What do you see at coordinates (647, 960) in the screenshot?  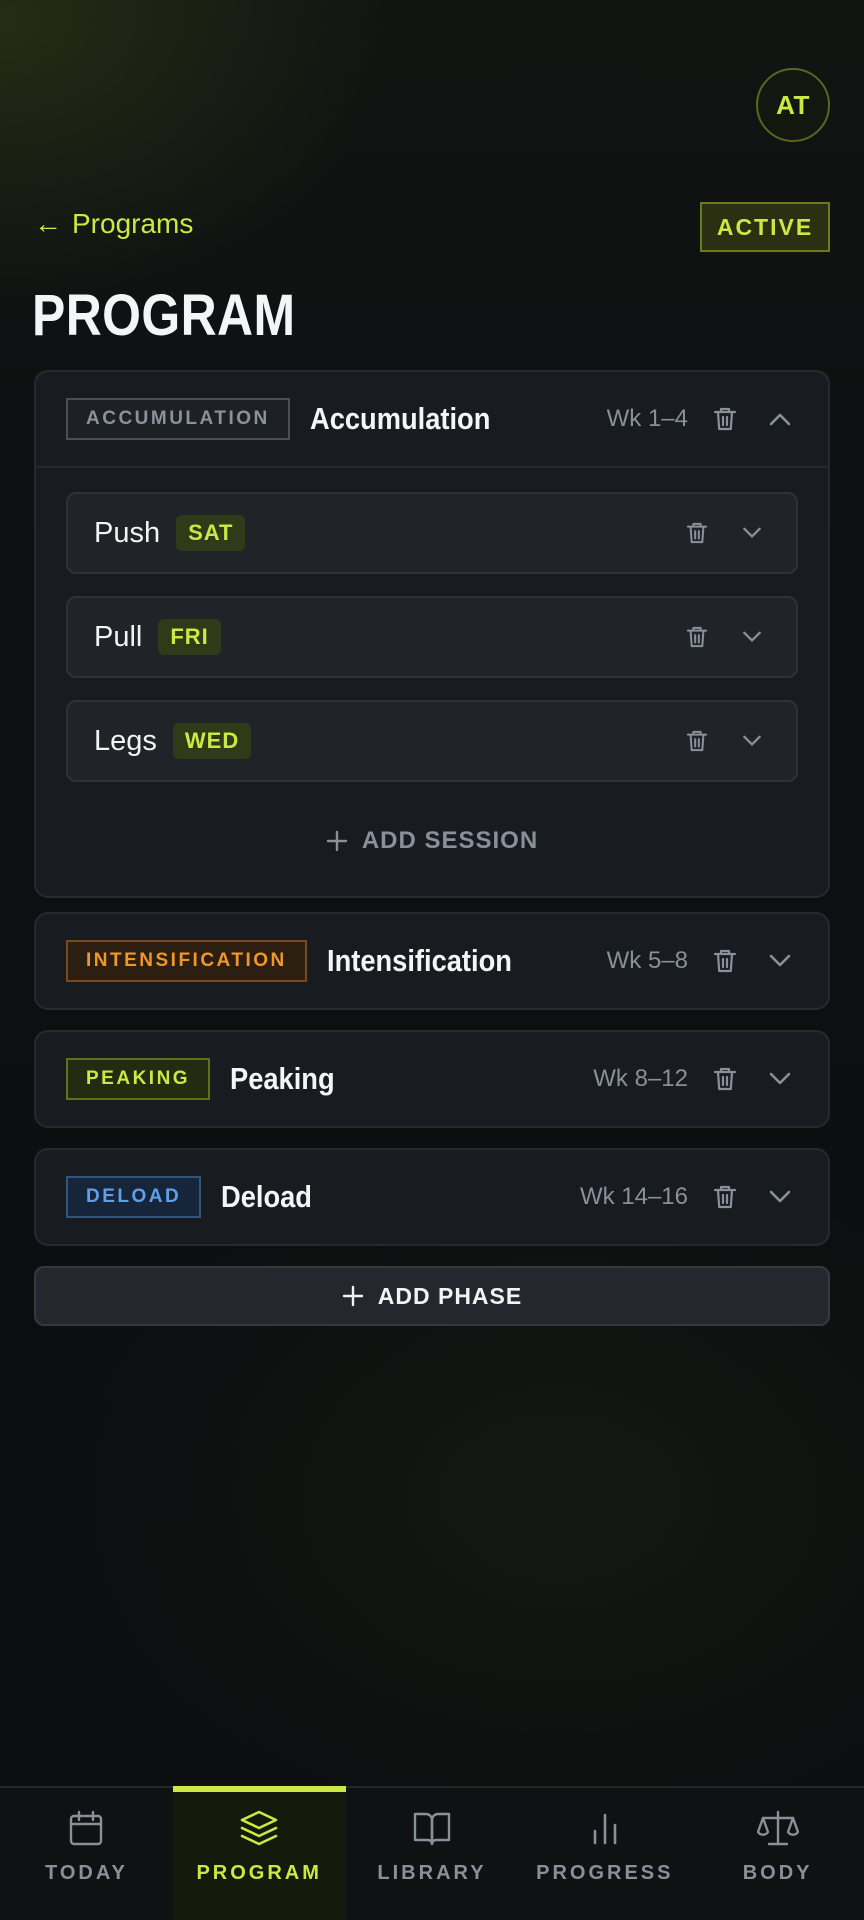 I see `phase-weeks: Wk 5–8` at bounding box center [647, 960].